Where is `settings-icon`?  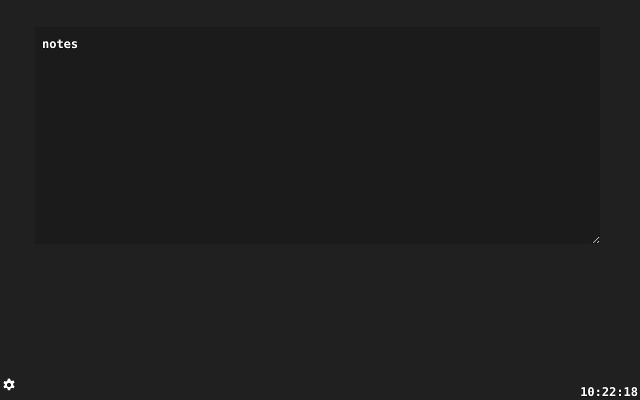 settings-icon is located at coordinates (9, 385).